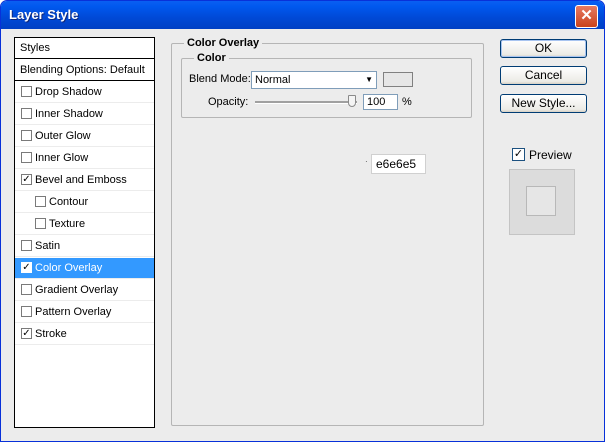  I want to click on style-item: ✓ Bevel and Emboss, so click(84, 180).